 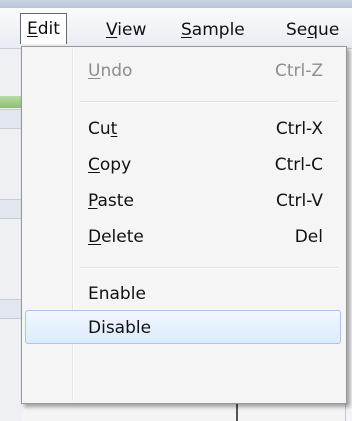 What do you see at coordinates (299, 129) in the screenshot?
I see `shortcut-cut: Ctrl-X` at bounding box center [299, 129].